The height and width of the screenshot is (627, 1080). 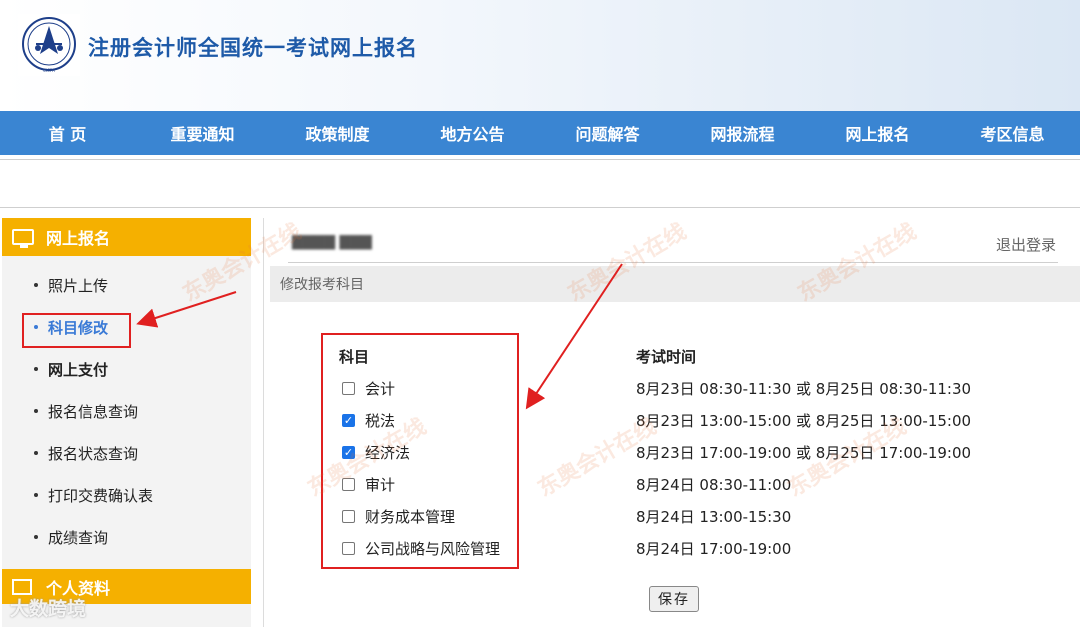 I want to click on subject-row: 审计, so click(x=368, y=484).